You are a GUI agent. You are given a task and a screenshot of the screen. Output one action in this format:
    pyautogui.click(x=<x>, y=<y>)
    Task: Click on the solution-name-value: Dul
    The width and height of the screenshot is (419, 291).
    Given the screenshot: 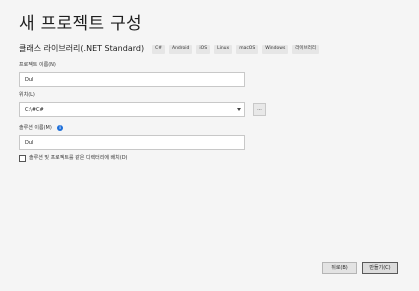 What is the action you would take?
    pyautogui.click(x=29, y=143)
    